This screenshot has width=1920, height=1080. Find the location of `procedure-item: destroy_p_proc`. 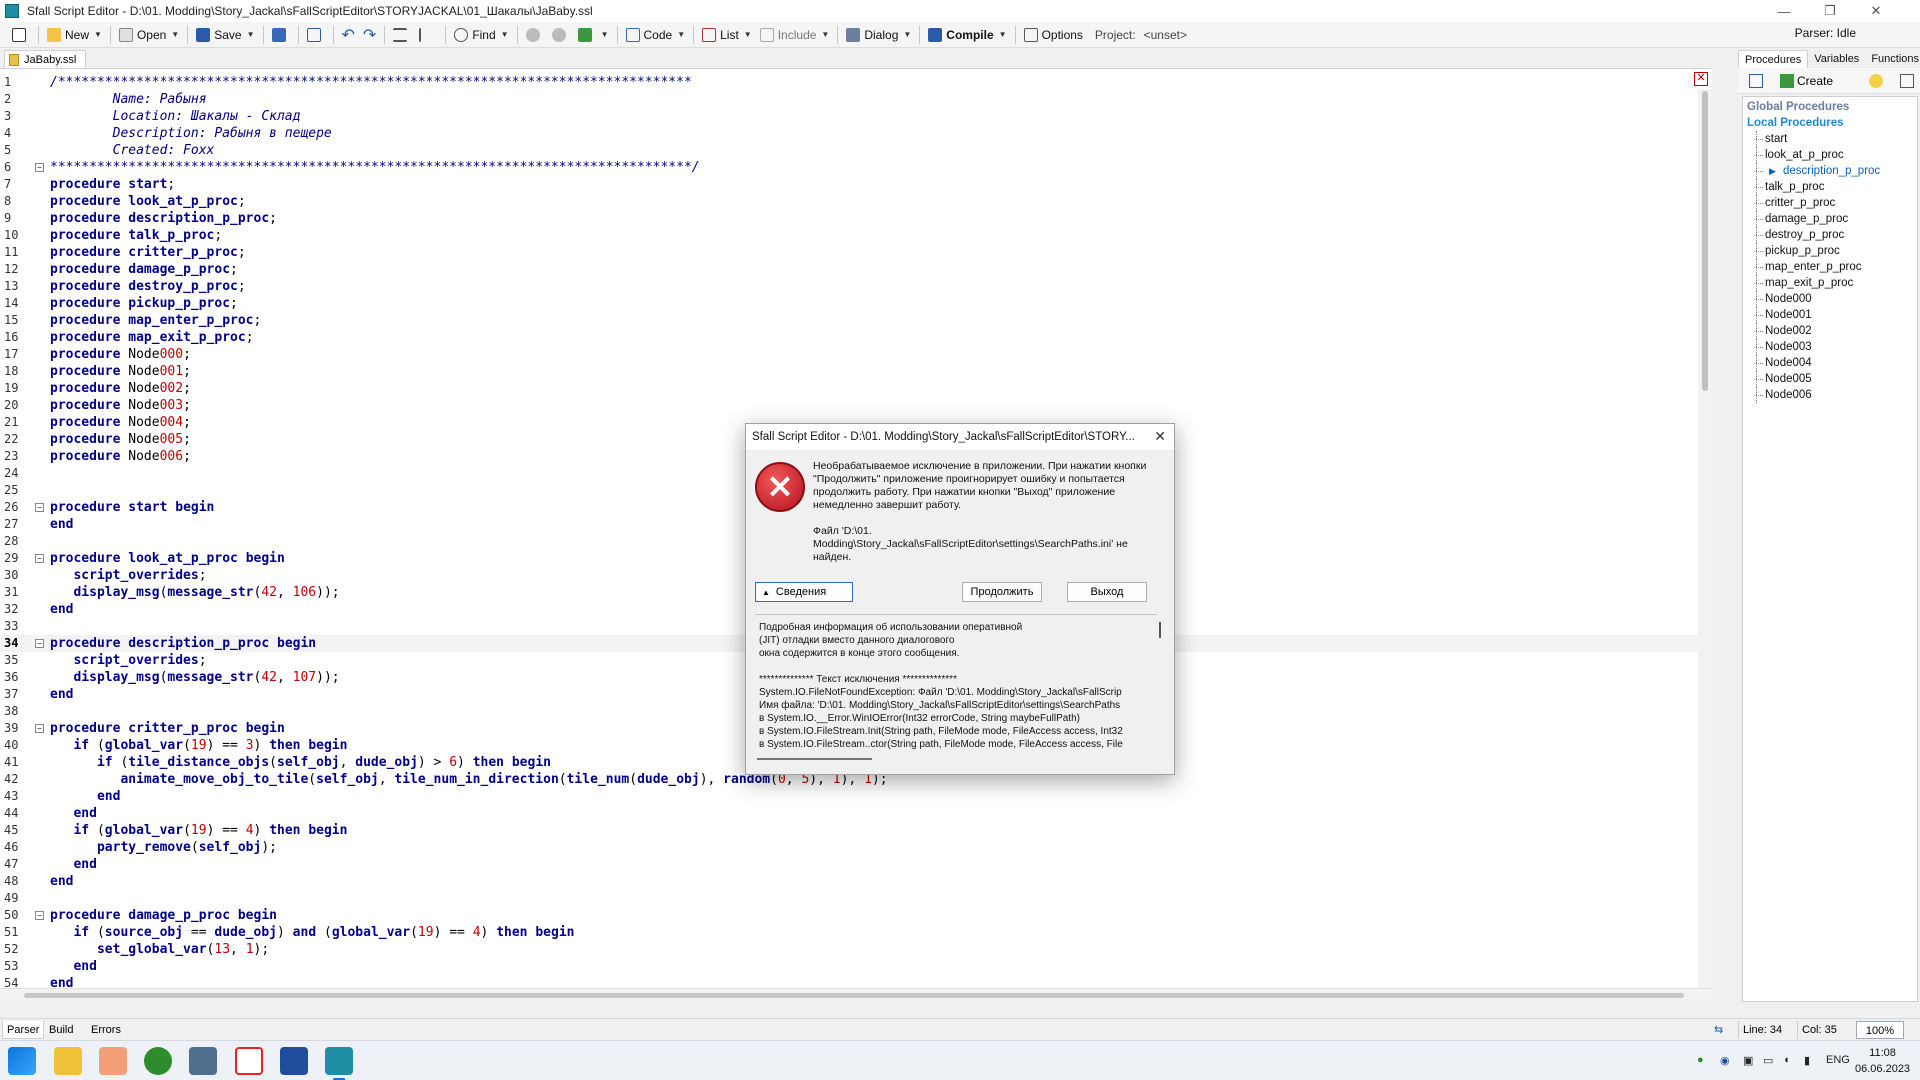

procedure-item: destroy_p_proc is located at coordinates (1832, 235).